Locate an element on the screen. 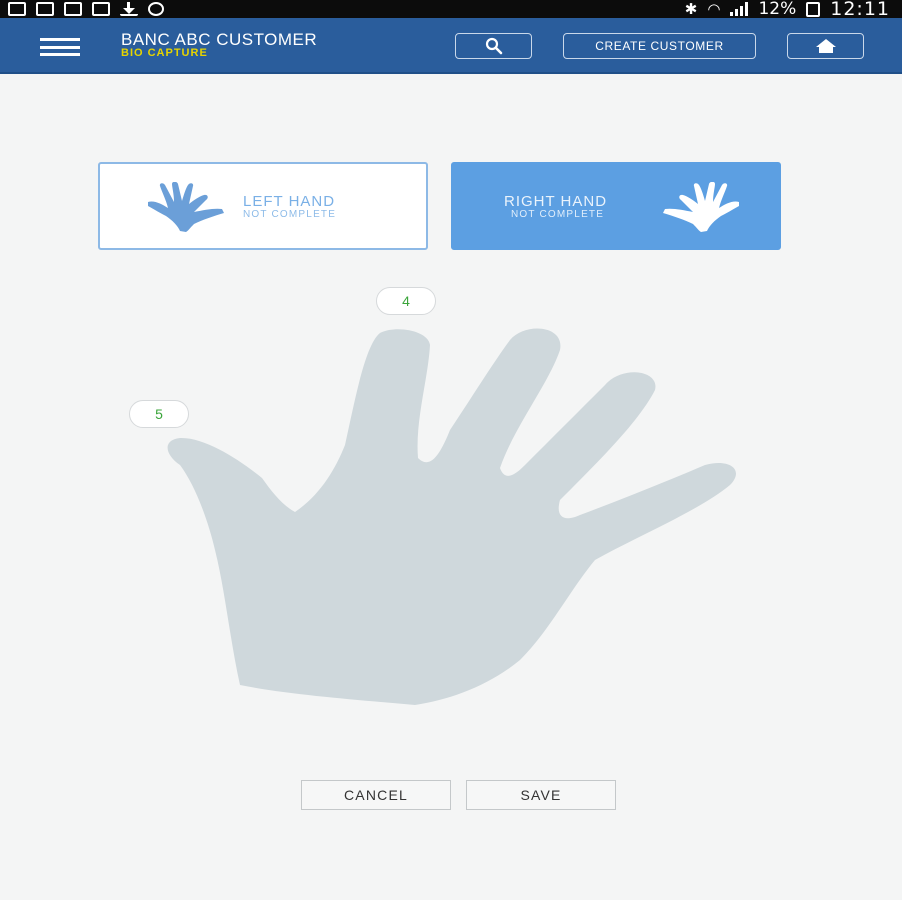  home-button is located at coordinates (825, 46).